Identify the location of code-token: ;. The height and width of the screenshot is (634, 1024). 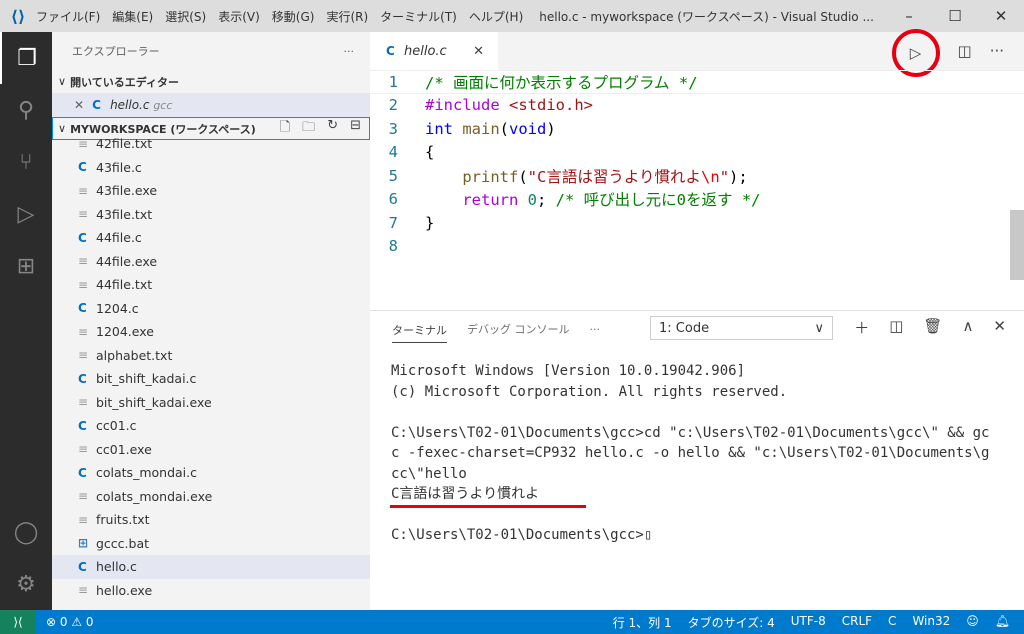
(546, 200).